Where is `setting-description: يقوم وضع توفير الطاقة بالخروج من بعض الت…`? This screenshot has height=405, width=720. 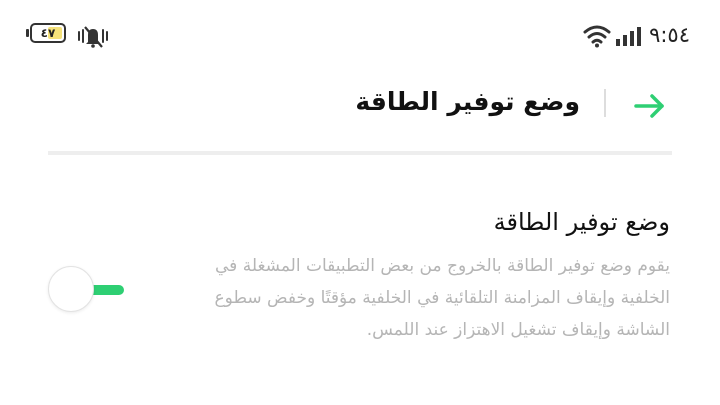 setting-description: يقوم وضع توفير الطاقة بالخروج من بعض الت… is located at coordinates (442, 298).